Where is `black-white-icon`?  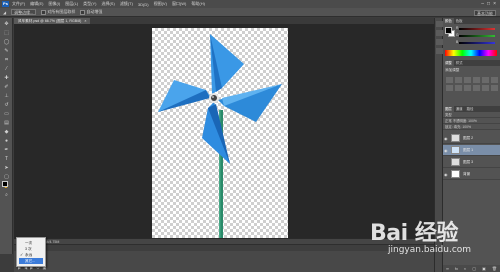
black-white-icon is located at coordinates (458, 88).